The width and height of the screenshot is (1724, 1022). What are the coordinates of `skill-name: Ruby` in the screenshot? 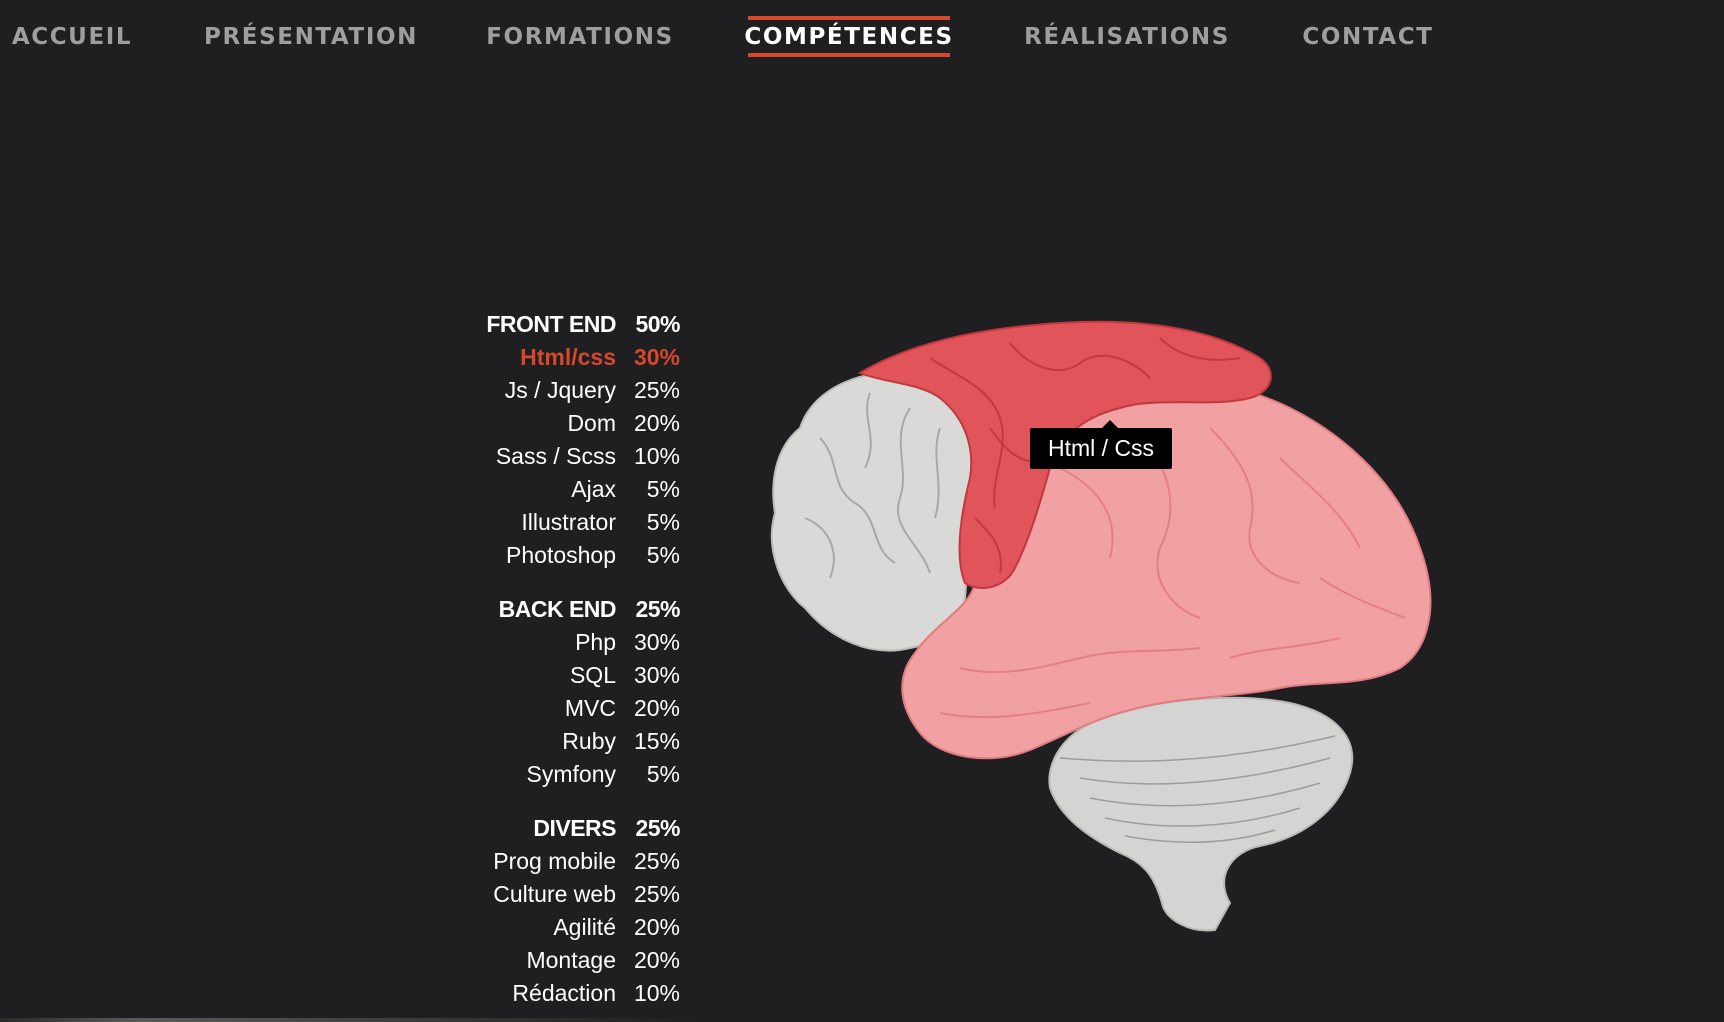 It's located at (589, 741).